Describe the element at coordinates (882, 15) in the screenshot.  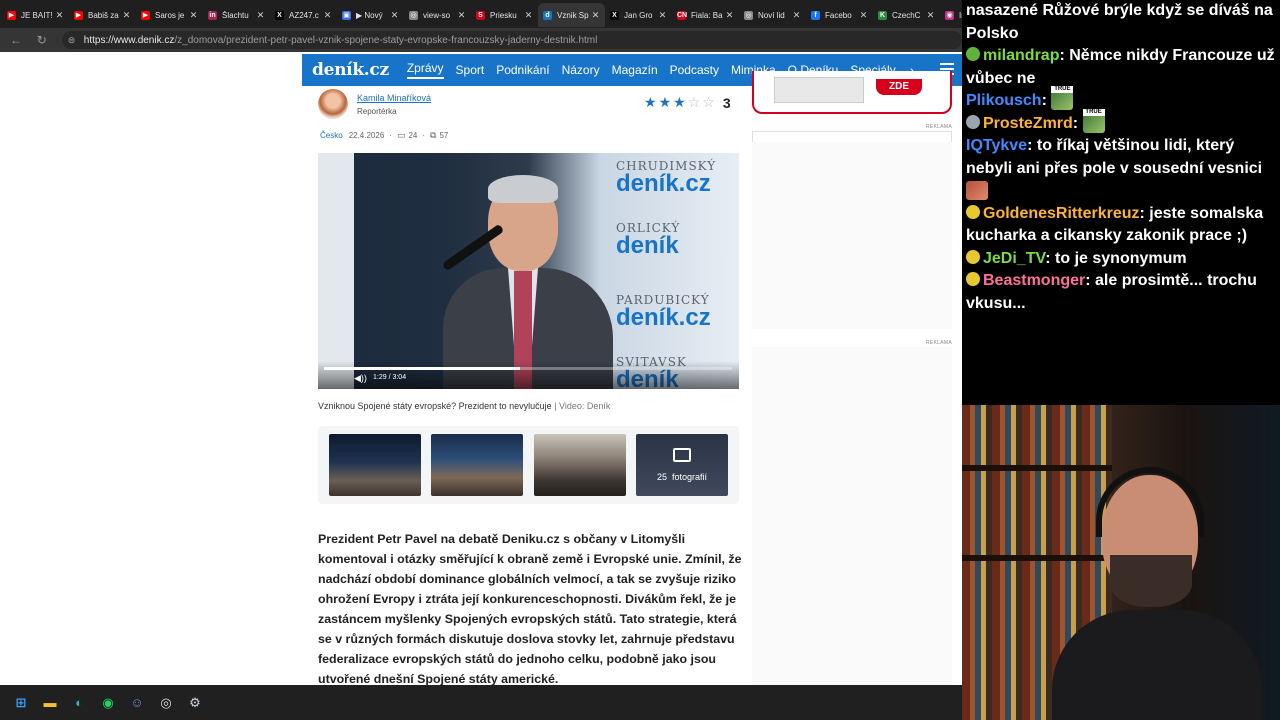
I see `tab-favicon-icon: K` at that location.